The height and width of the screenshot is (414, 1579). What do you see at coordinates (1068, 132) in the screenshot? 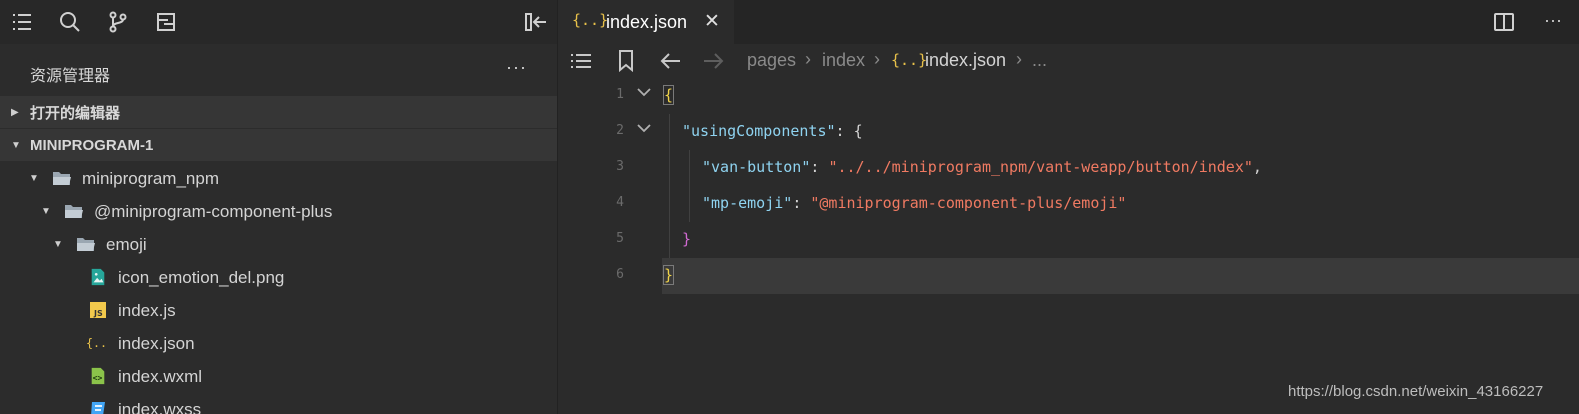
I see `code-line: 2 "usingComponents": {` at bounding box center [1068, 132].